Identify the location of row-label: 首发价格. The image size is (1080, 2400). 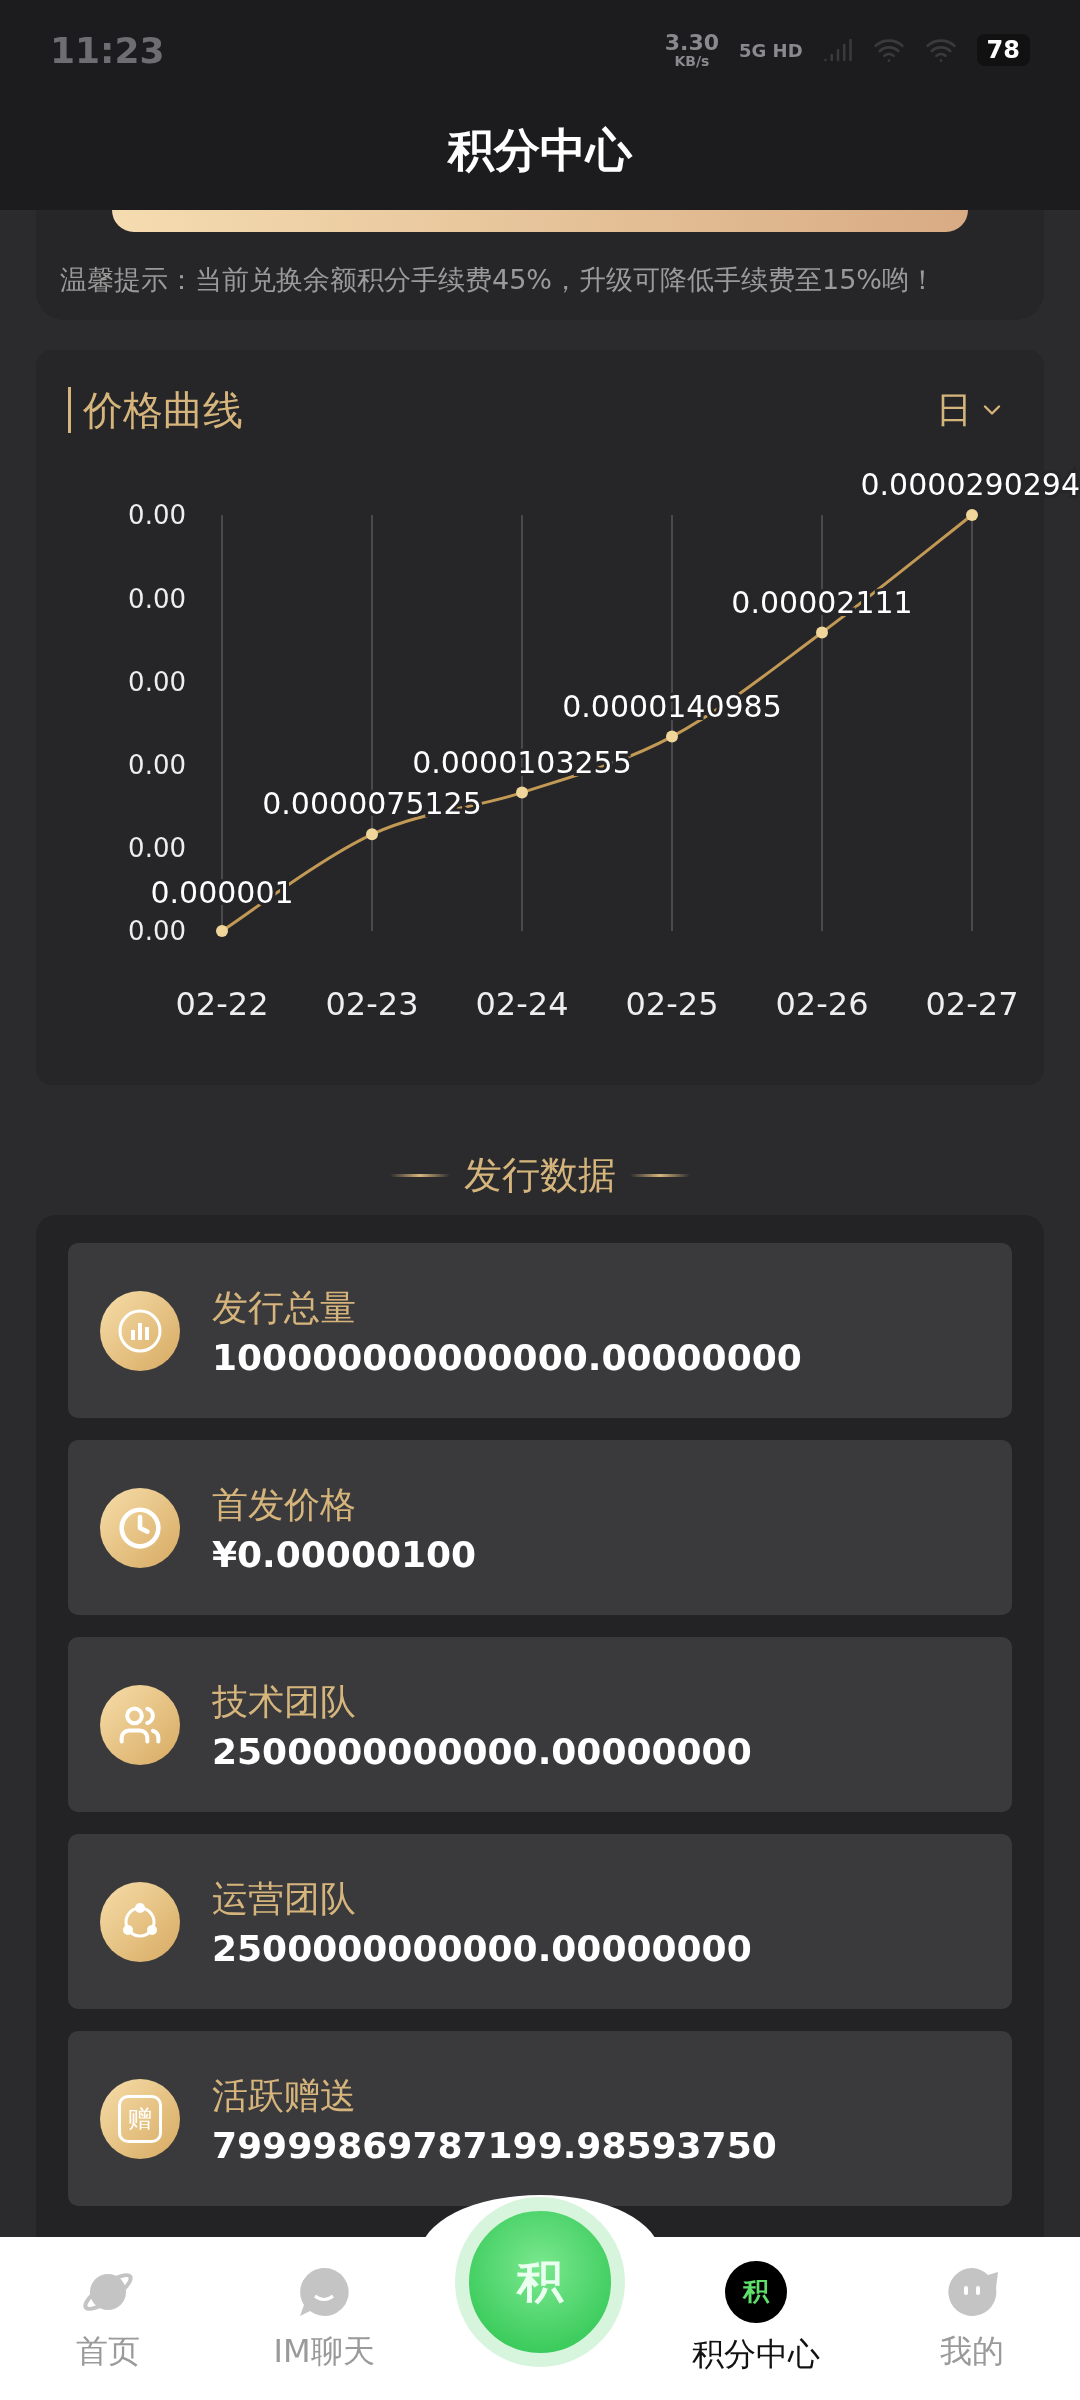
(284, 1504).